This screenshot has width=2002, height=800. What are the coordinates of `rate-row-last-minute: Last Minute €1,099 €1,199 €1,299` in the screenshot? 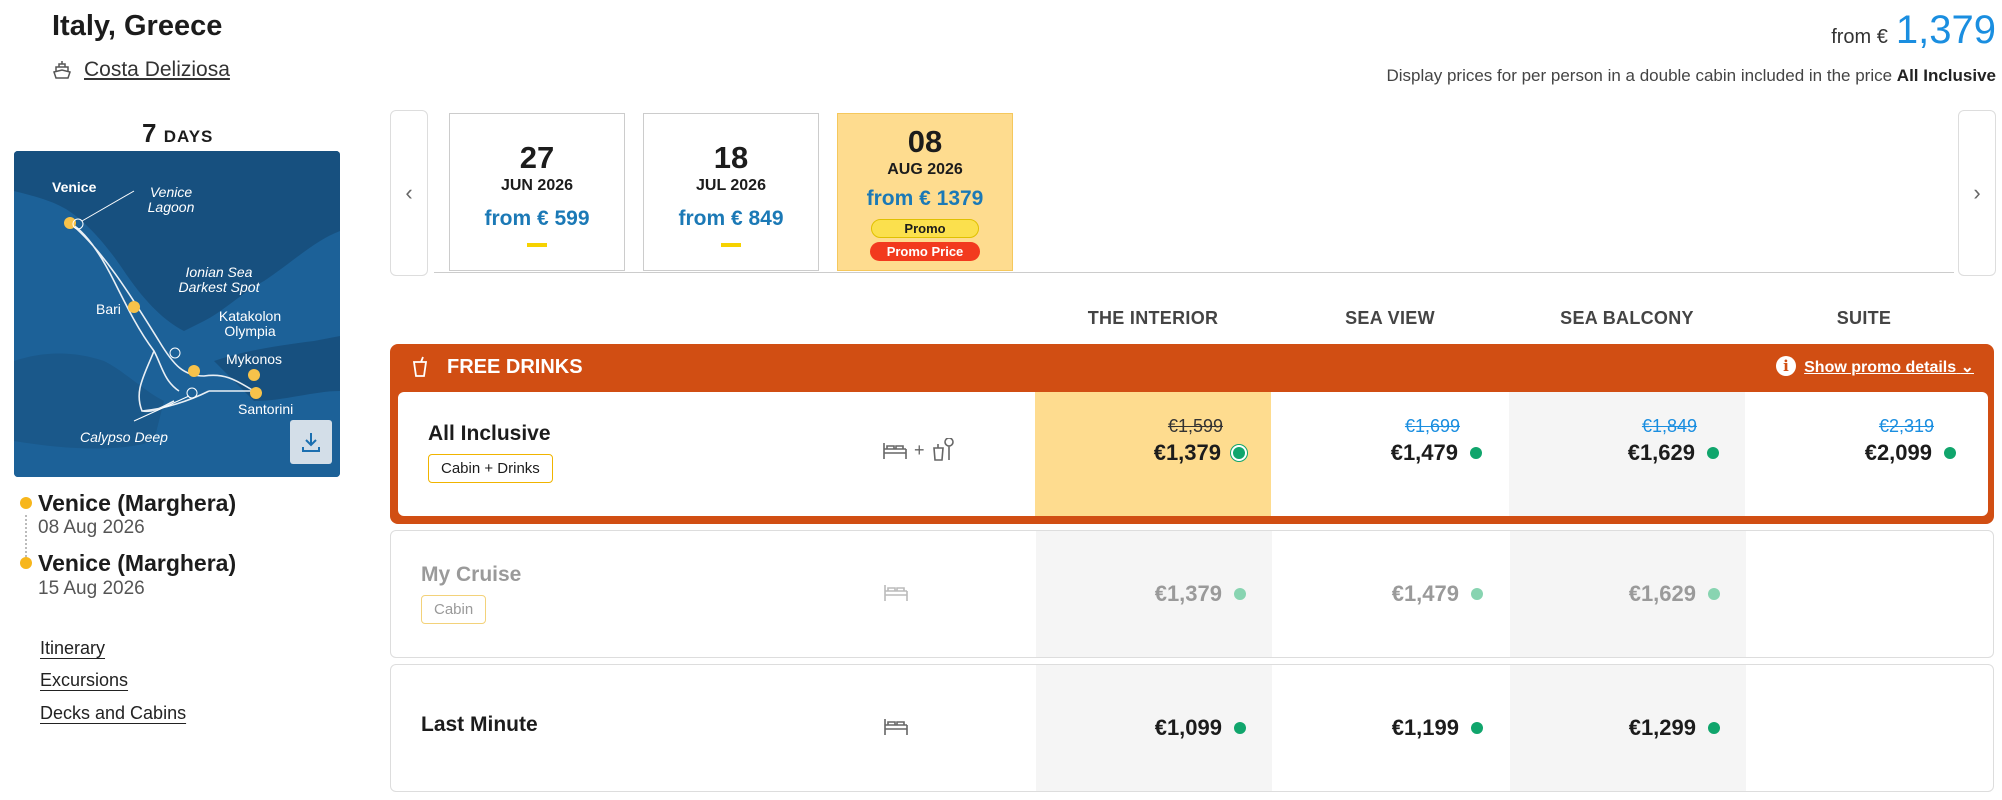 It's located at (1192, 728).